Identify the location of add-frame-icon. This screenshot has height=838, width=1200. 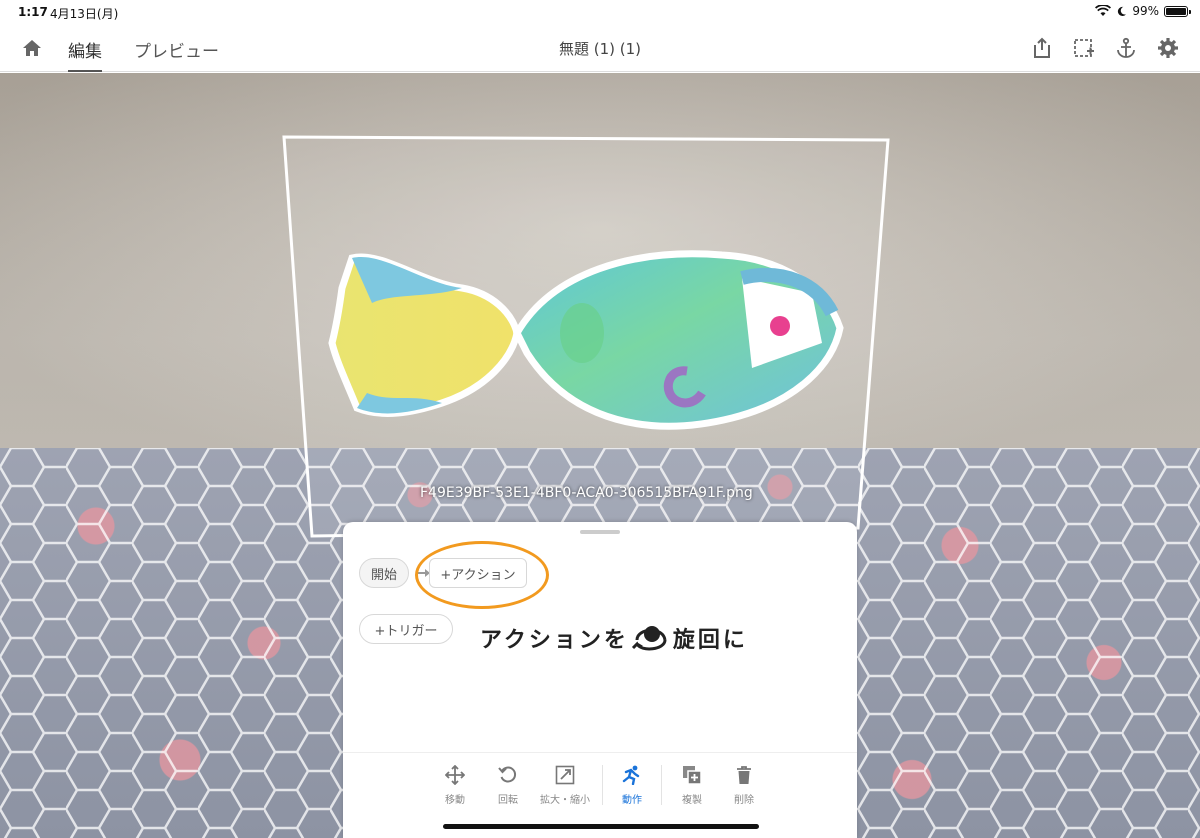
(1084, 48).